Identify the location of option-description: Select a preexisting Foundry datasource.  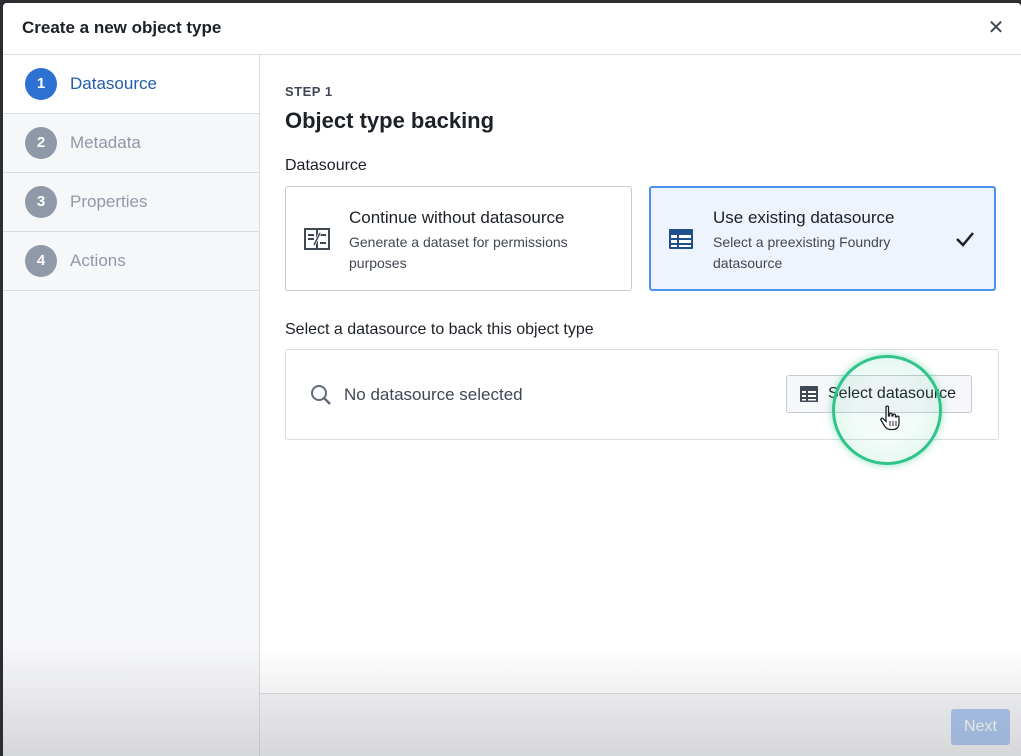
(802, 252).